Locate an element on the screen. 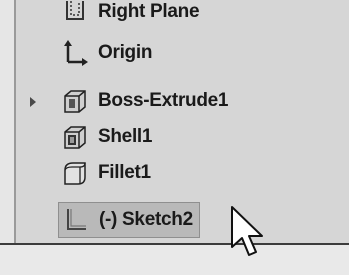 The image size is (349, 275). tree-item-sketch2: (-) Sketch2 is located at coordinates (129, 220).